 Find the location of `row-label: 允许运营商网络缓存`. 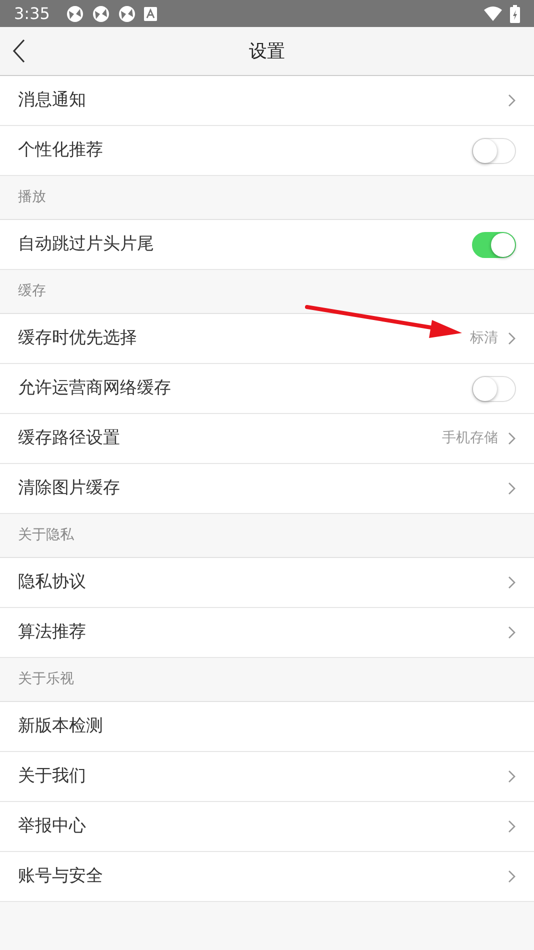

row-label: 允许运营商网络缓存 is located at coordinates (95, 388).